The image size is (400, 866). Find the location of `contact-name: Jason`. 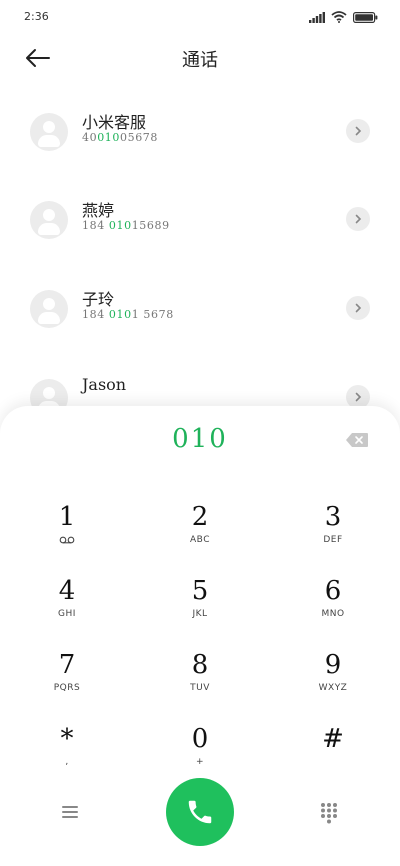

contact-name: Jason is located at coordinates (104, 384).